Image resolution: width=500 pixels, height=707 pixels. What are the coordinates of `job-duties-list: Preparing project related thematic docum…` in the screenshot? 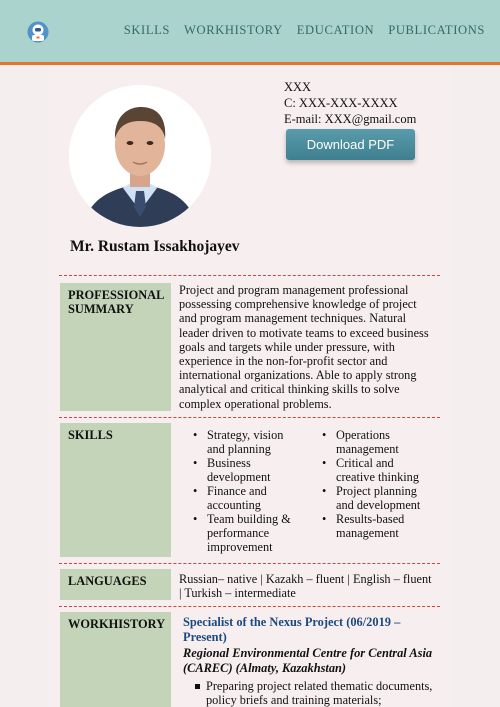 It's located at (315, 693).